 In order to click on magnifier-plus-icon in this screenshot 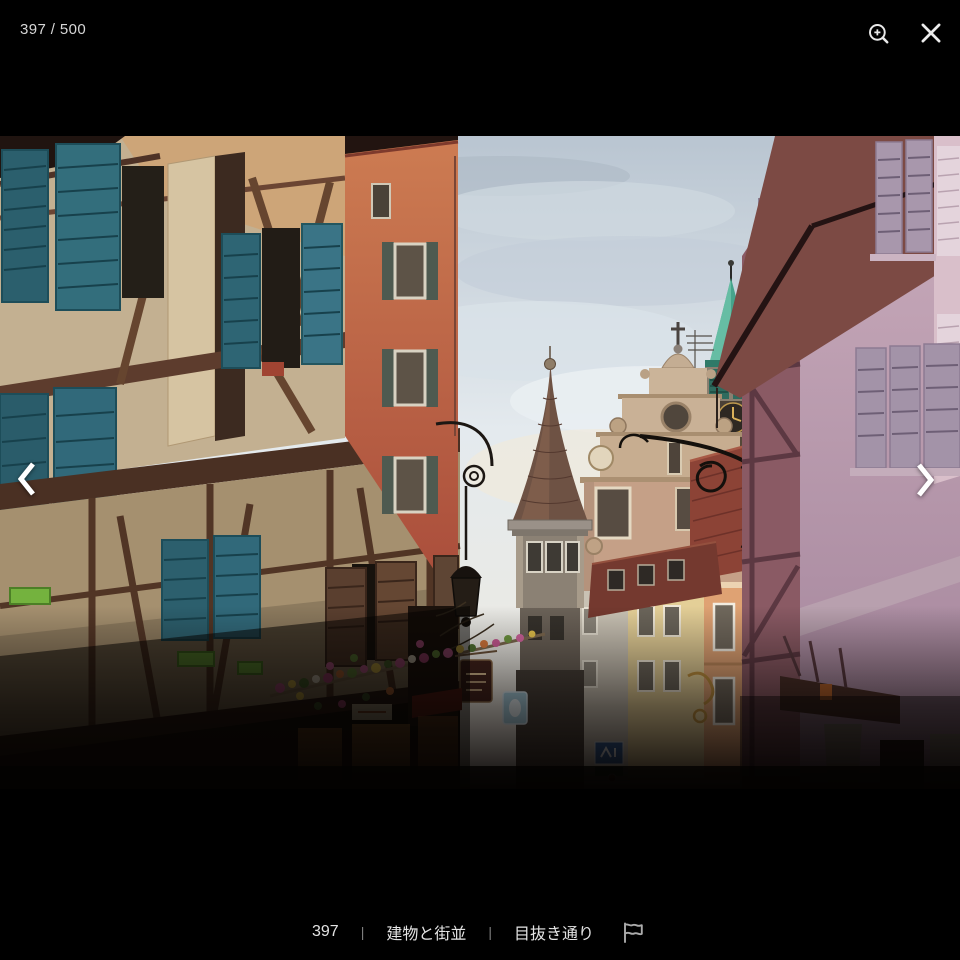, I will do `click(879, 37)`.